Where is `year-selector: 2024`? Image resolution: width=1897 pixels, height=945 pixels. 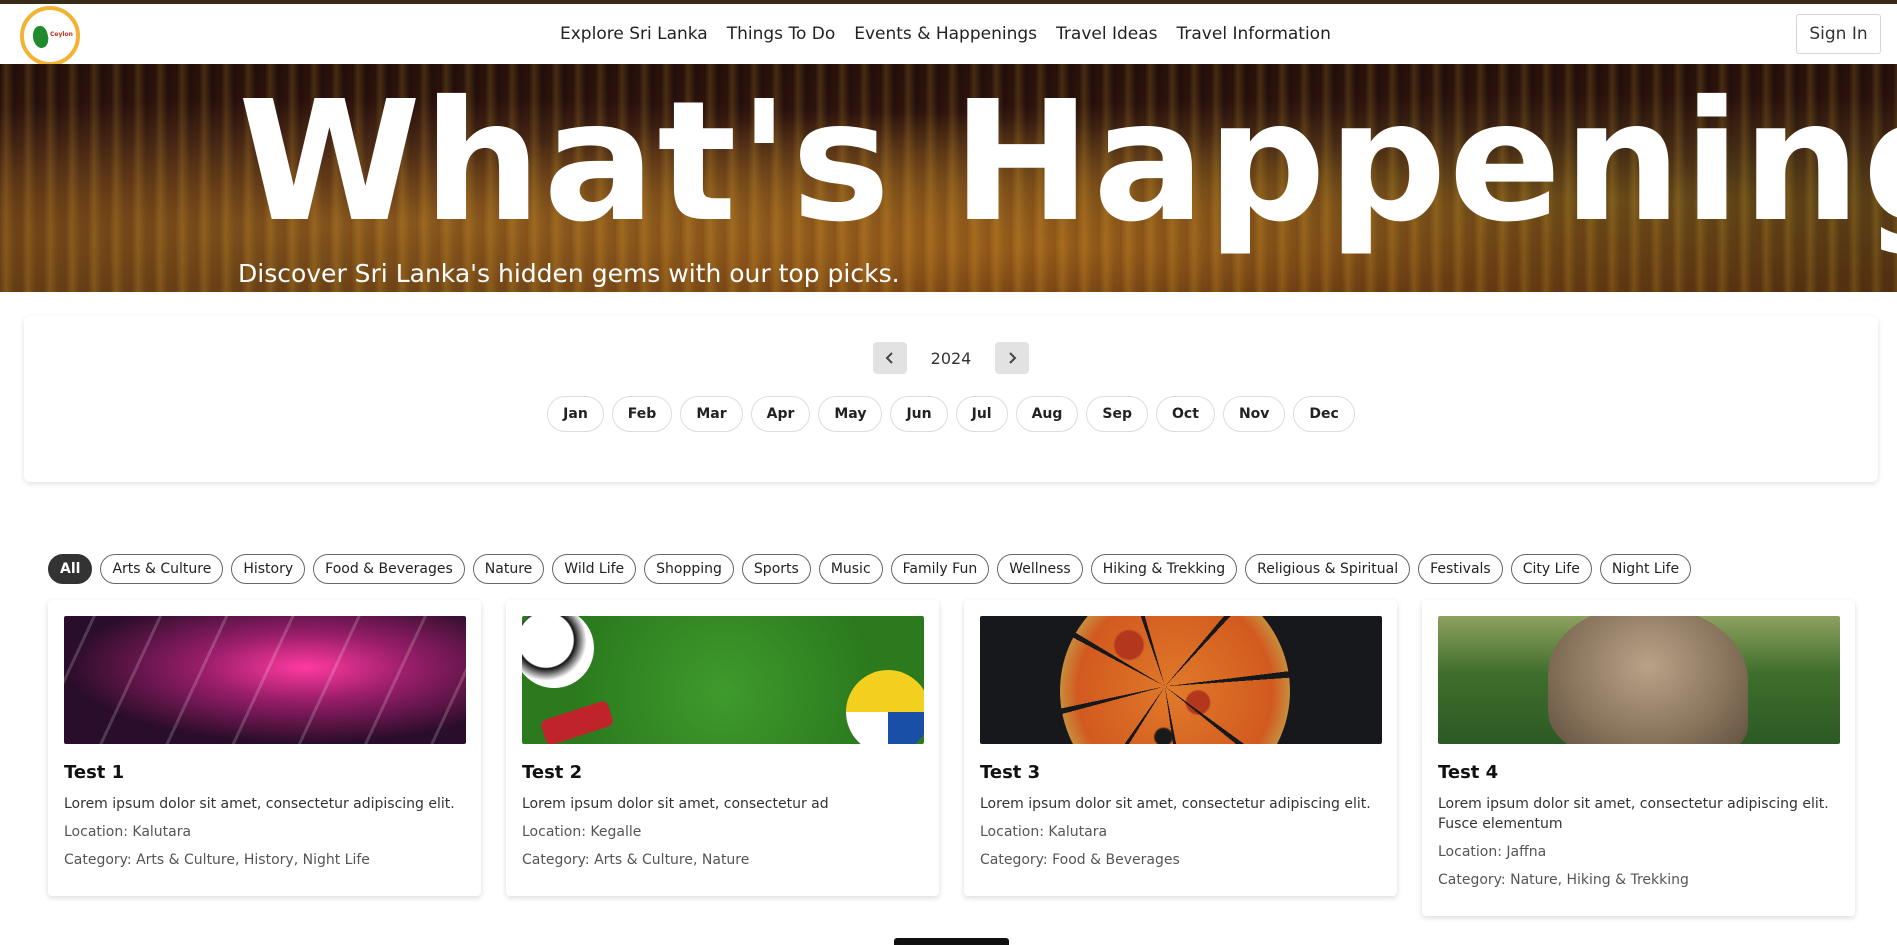
year-selector: 2024 is located at coordinates (951, 358).